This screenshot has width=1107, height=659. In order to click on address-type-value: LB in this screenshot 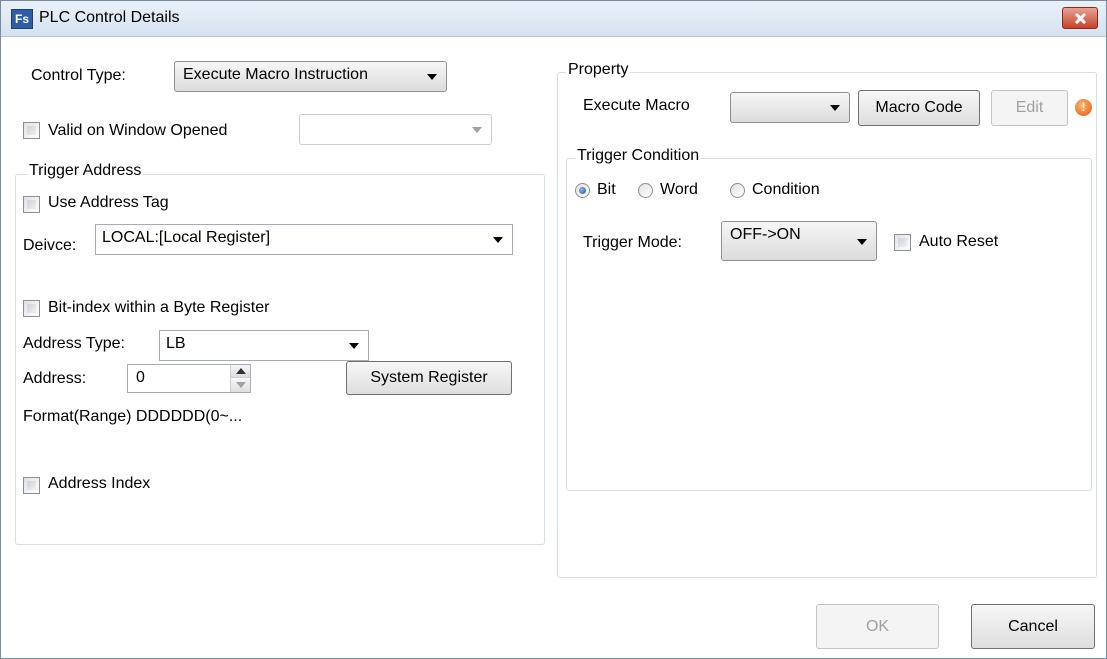, I will do `click(176, 343)`.